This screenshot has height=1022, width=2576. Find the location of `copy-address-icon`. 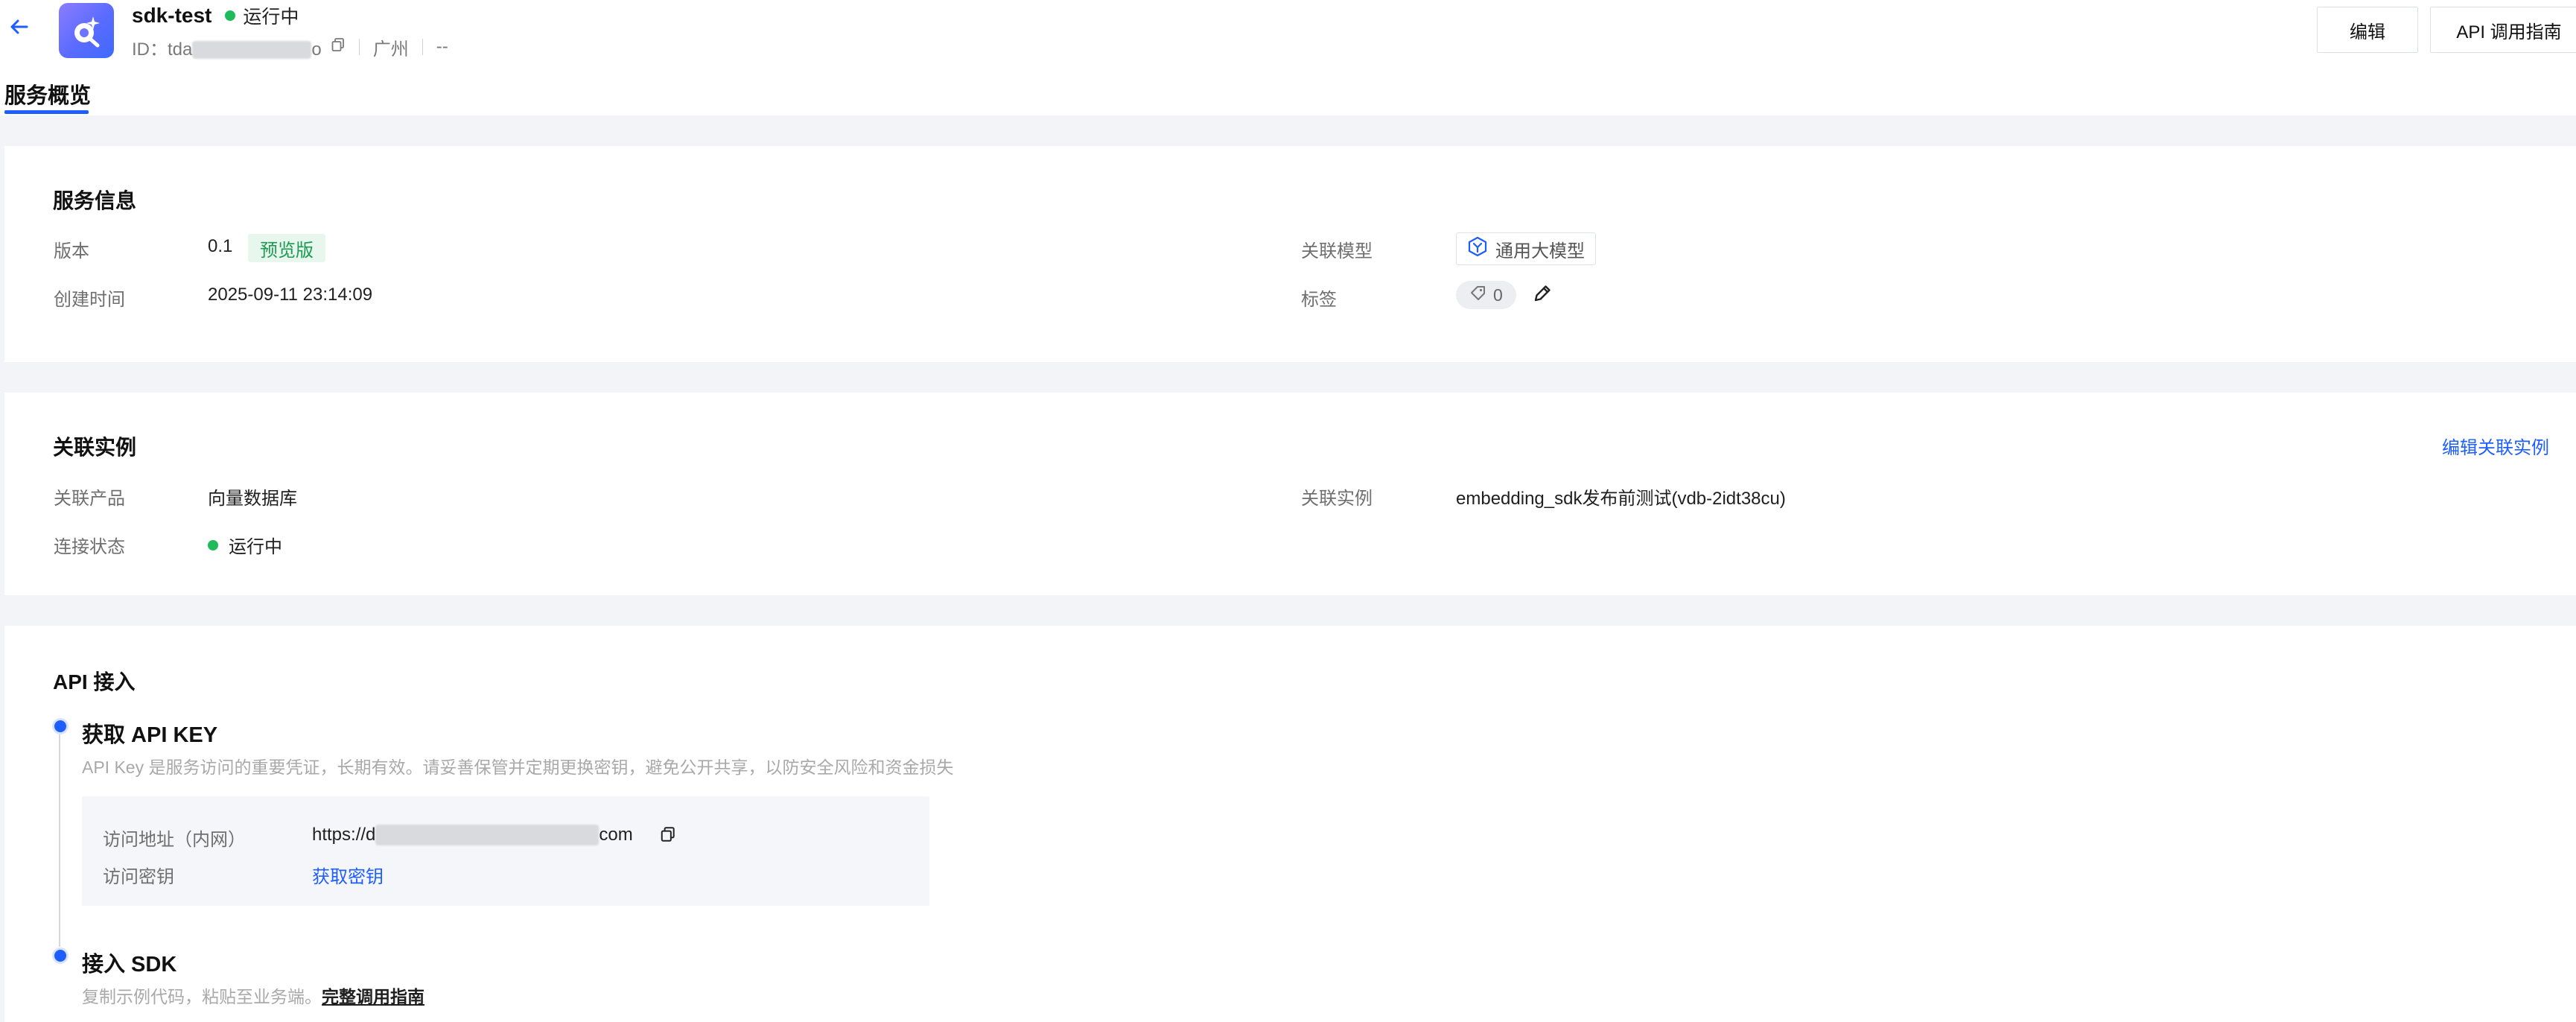

copy-address-icon is located at coordinates (668, 836).